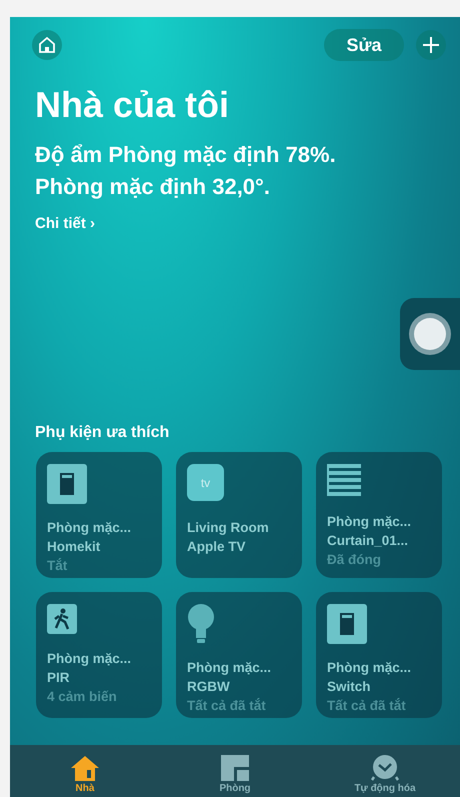 This screenshot has width=460, height=797. Describe the element at coordinates (364, 45) in the screenshot. I see `edit-button: Sửa` at that location.